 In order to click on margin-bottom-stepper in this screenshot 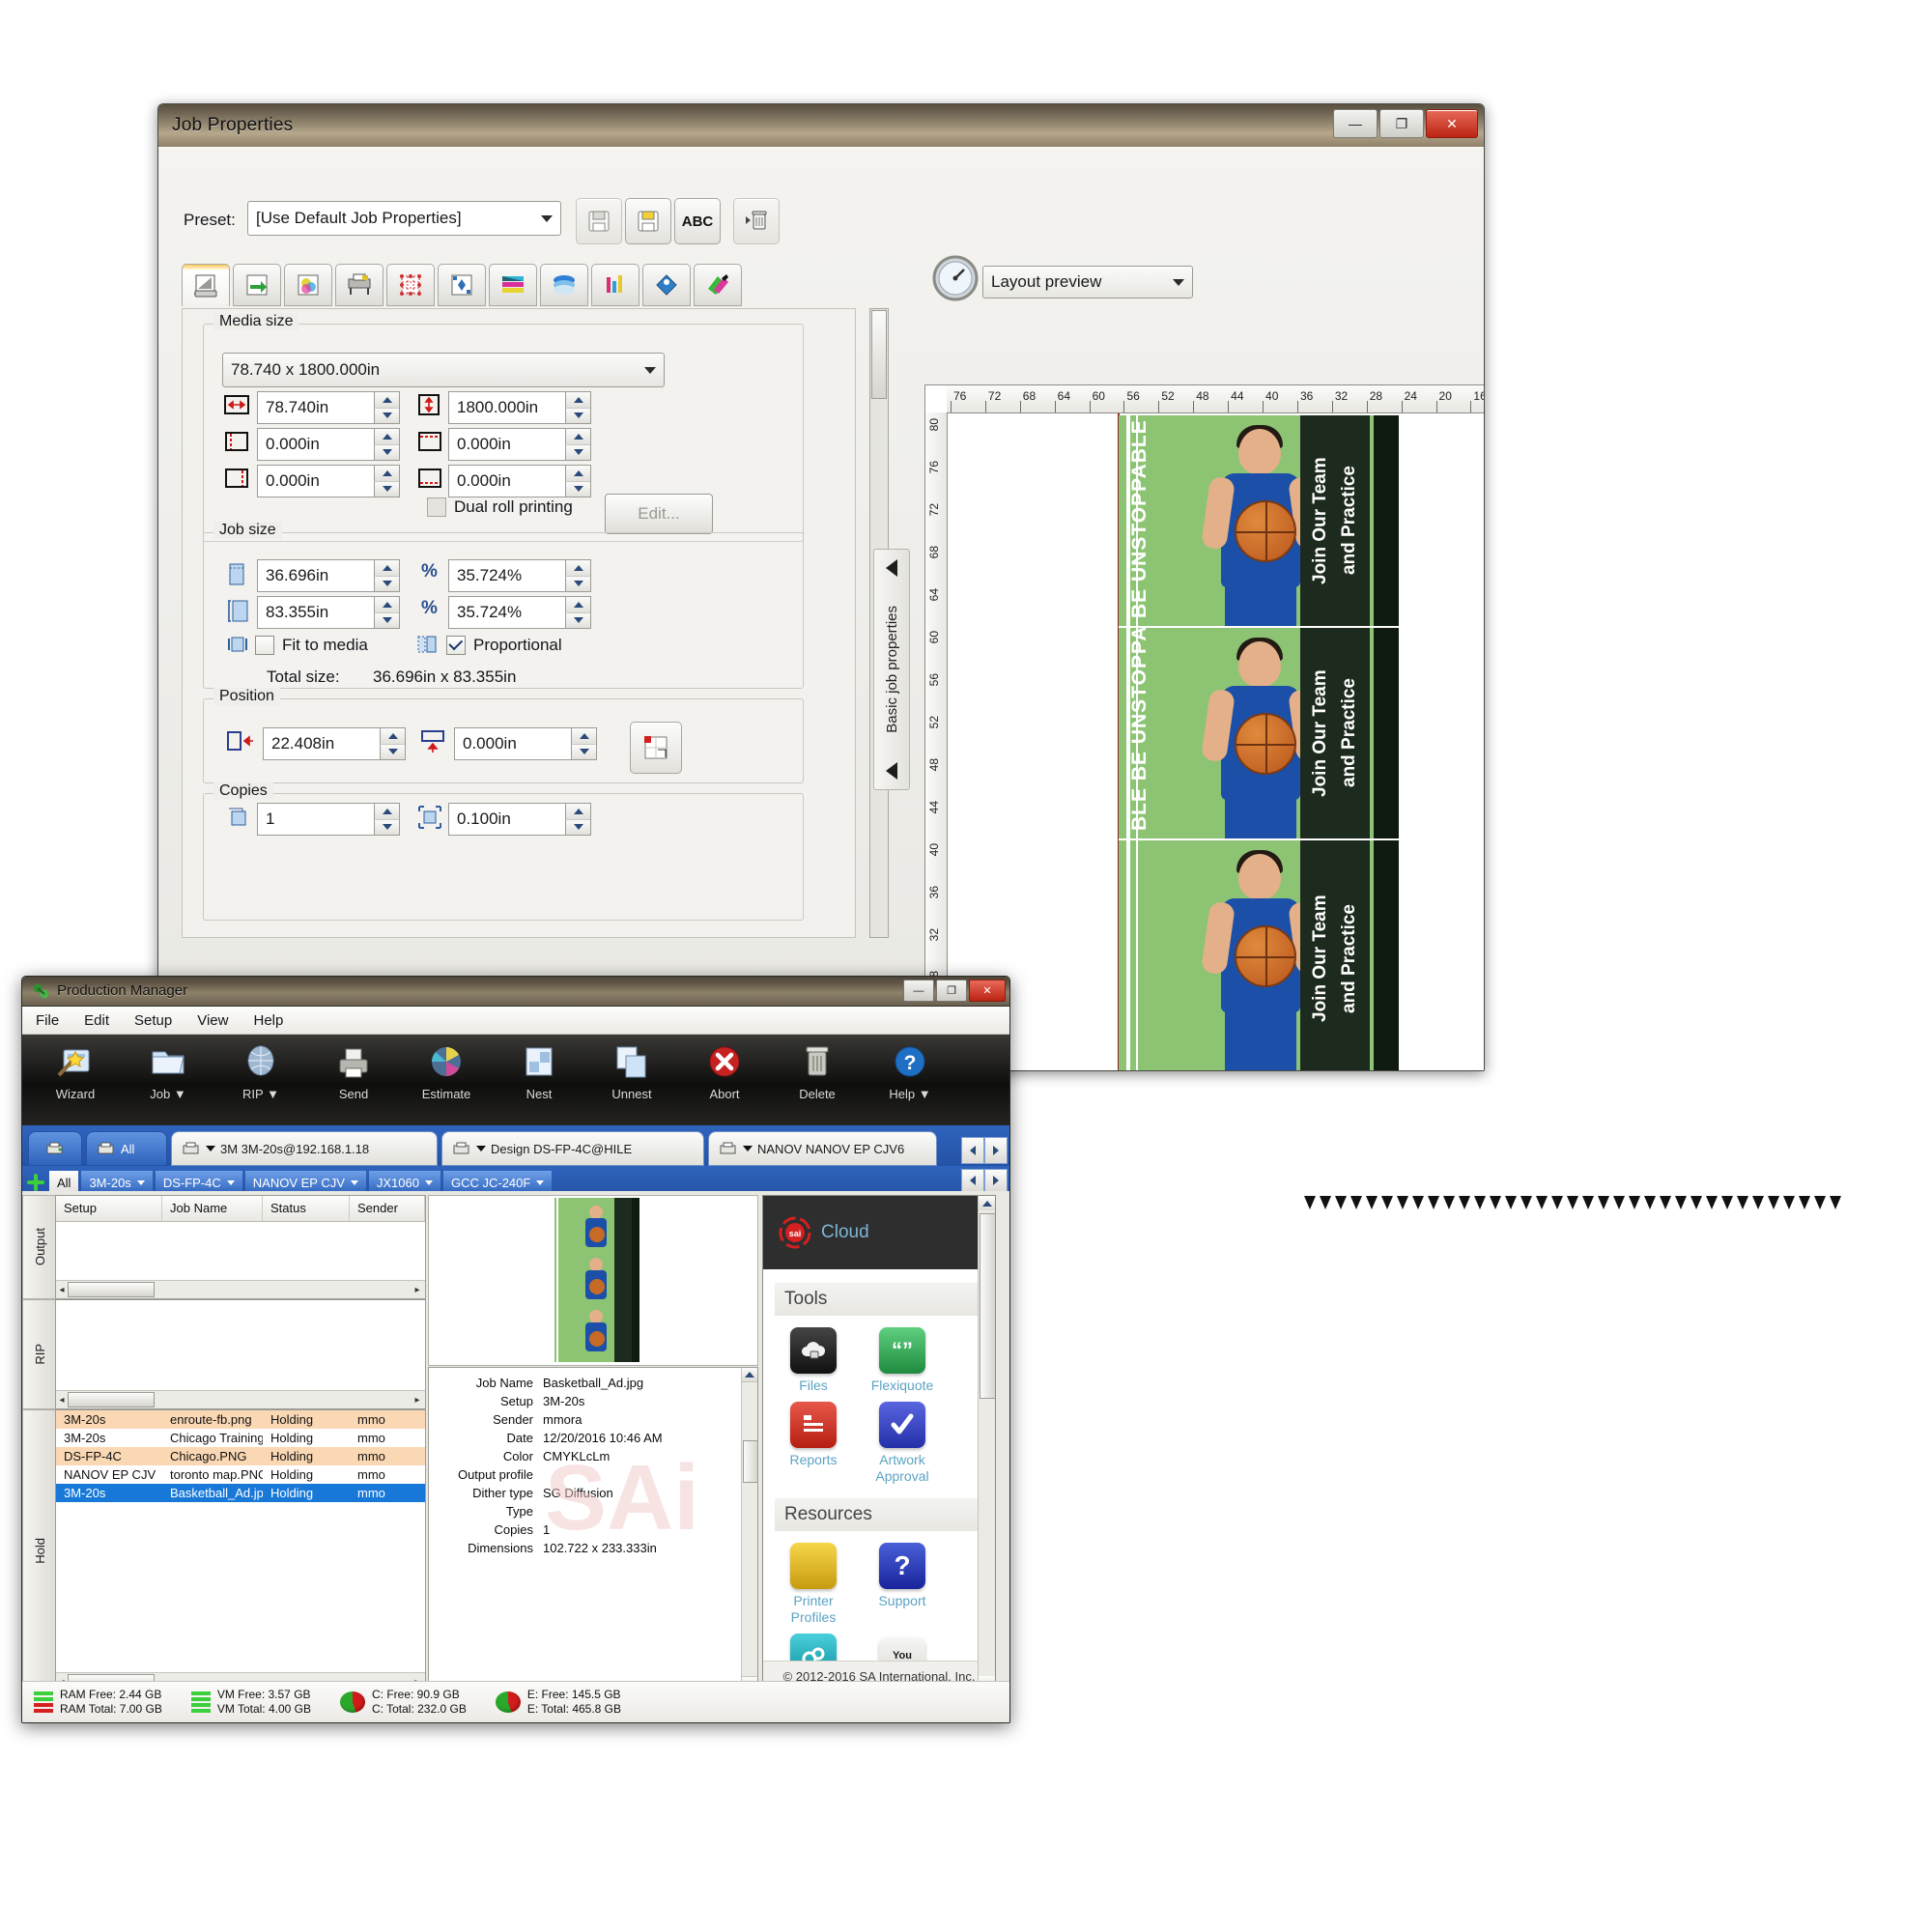, I will do `click(577, 481)`.